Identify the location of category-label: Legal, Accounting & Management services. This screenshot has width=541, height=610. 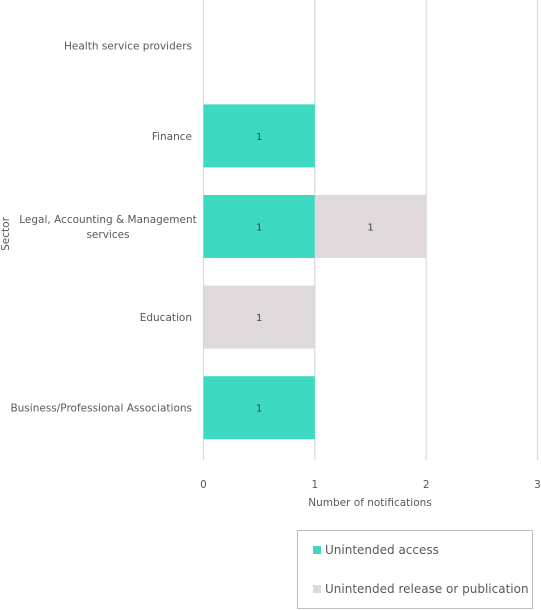
(107, 227).